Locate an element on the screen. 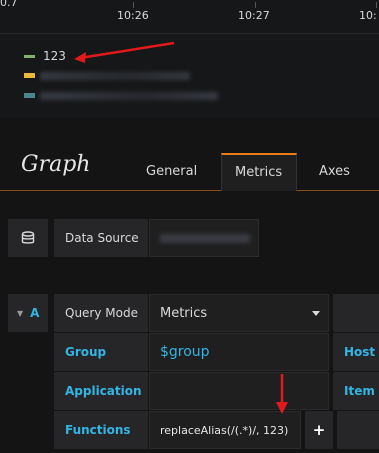  panel-title: Graph is located at coordinates (56, 164).